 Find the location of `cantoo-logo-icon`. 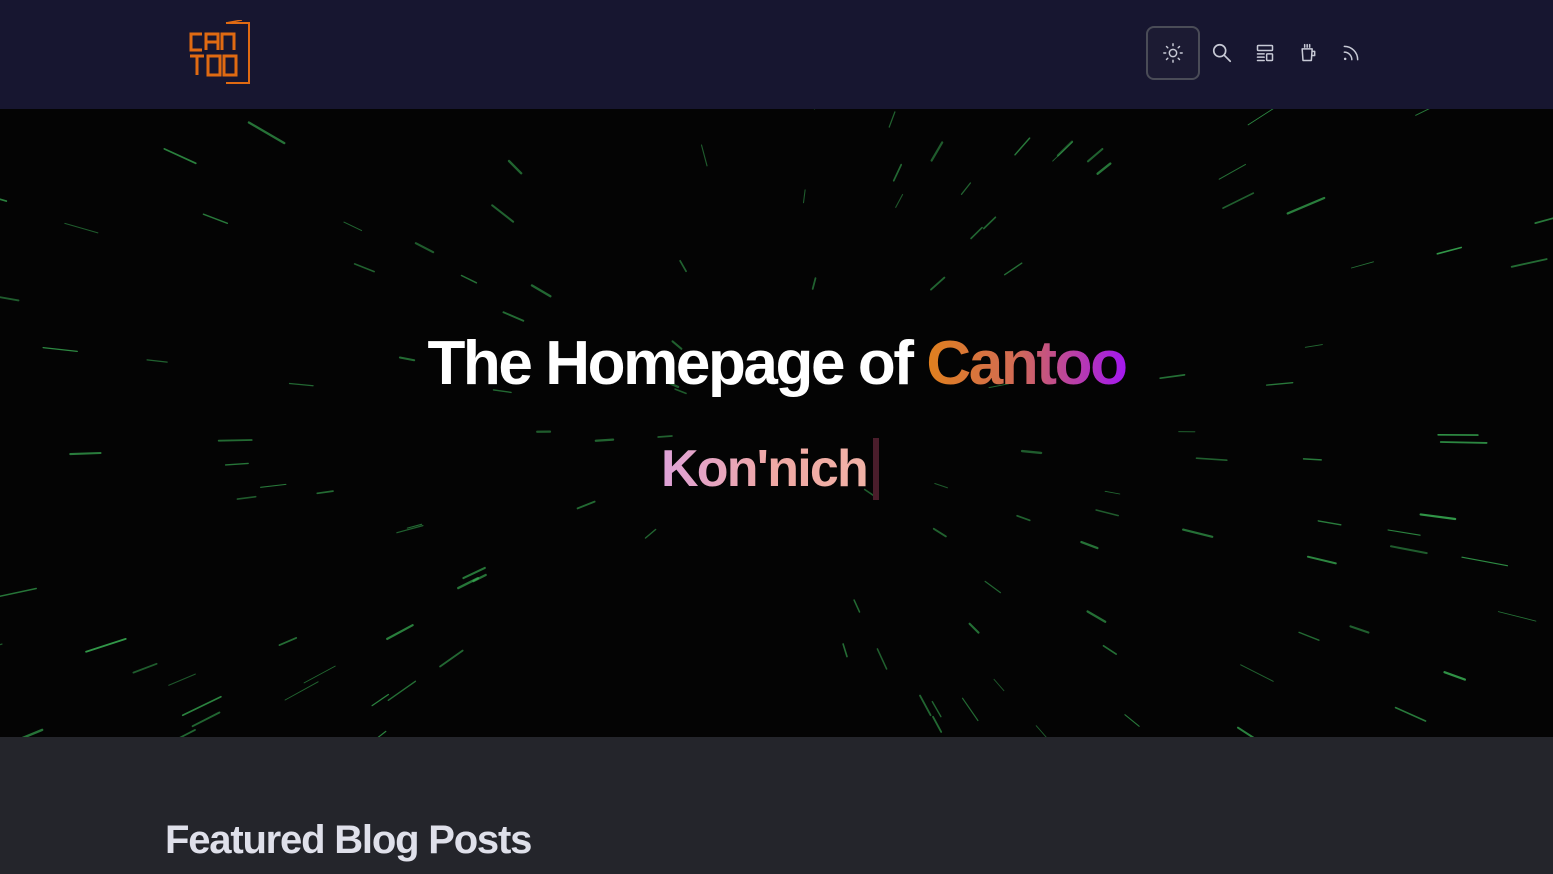

cantoo-logo-icon is located at coordinates (219, 51).